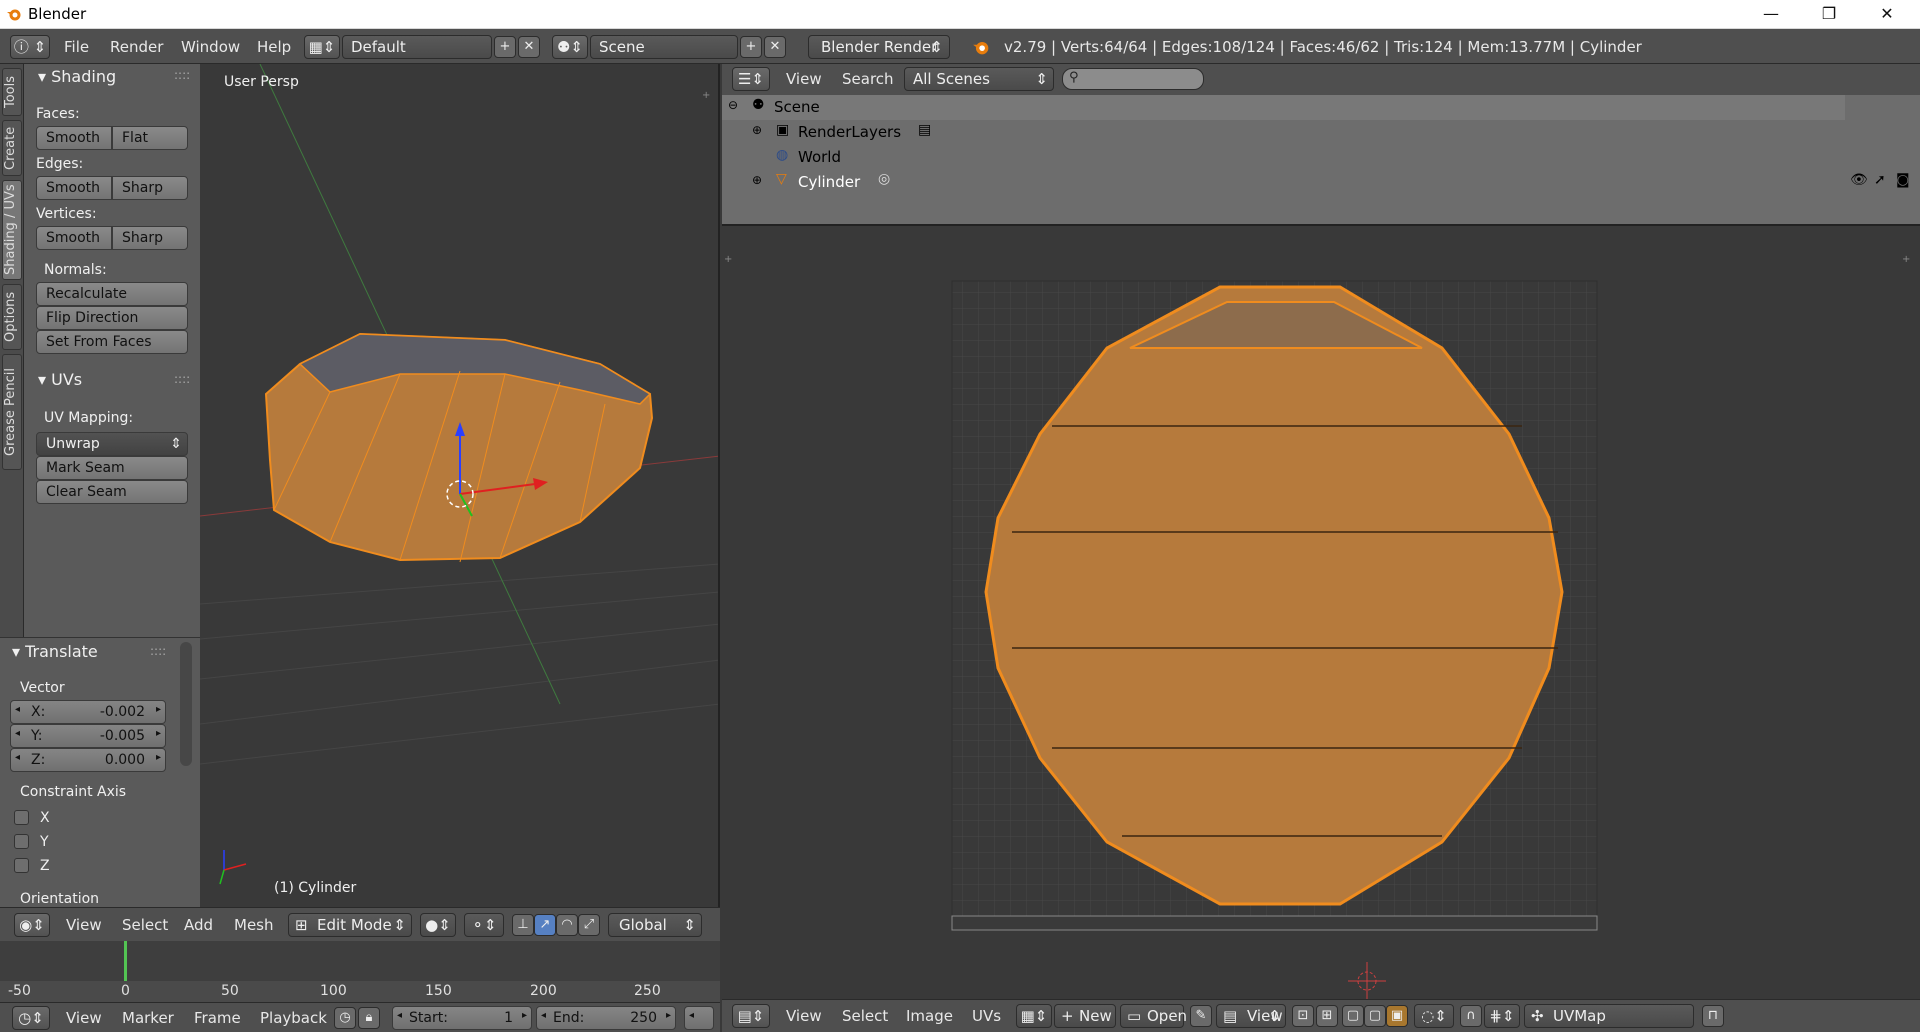  I want to click on menu-file: File, so click(76, 47).